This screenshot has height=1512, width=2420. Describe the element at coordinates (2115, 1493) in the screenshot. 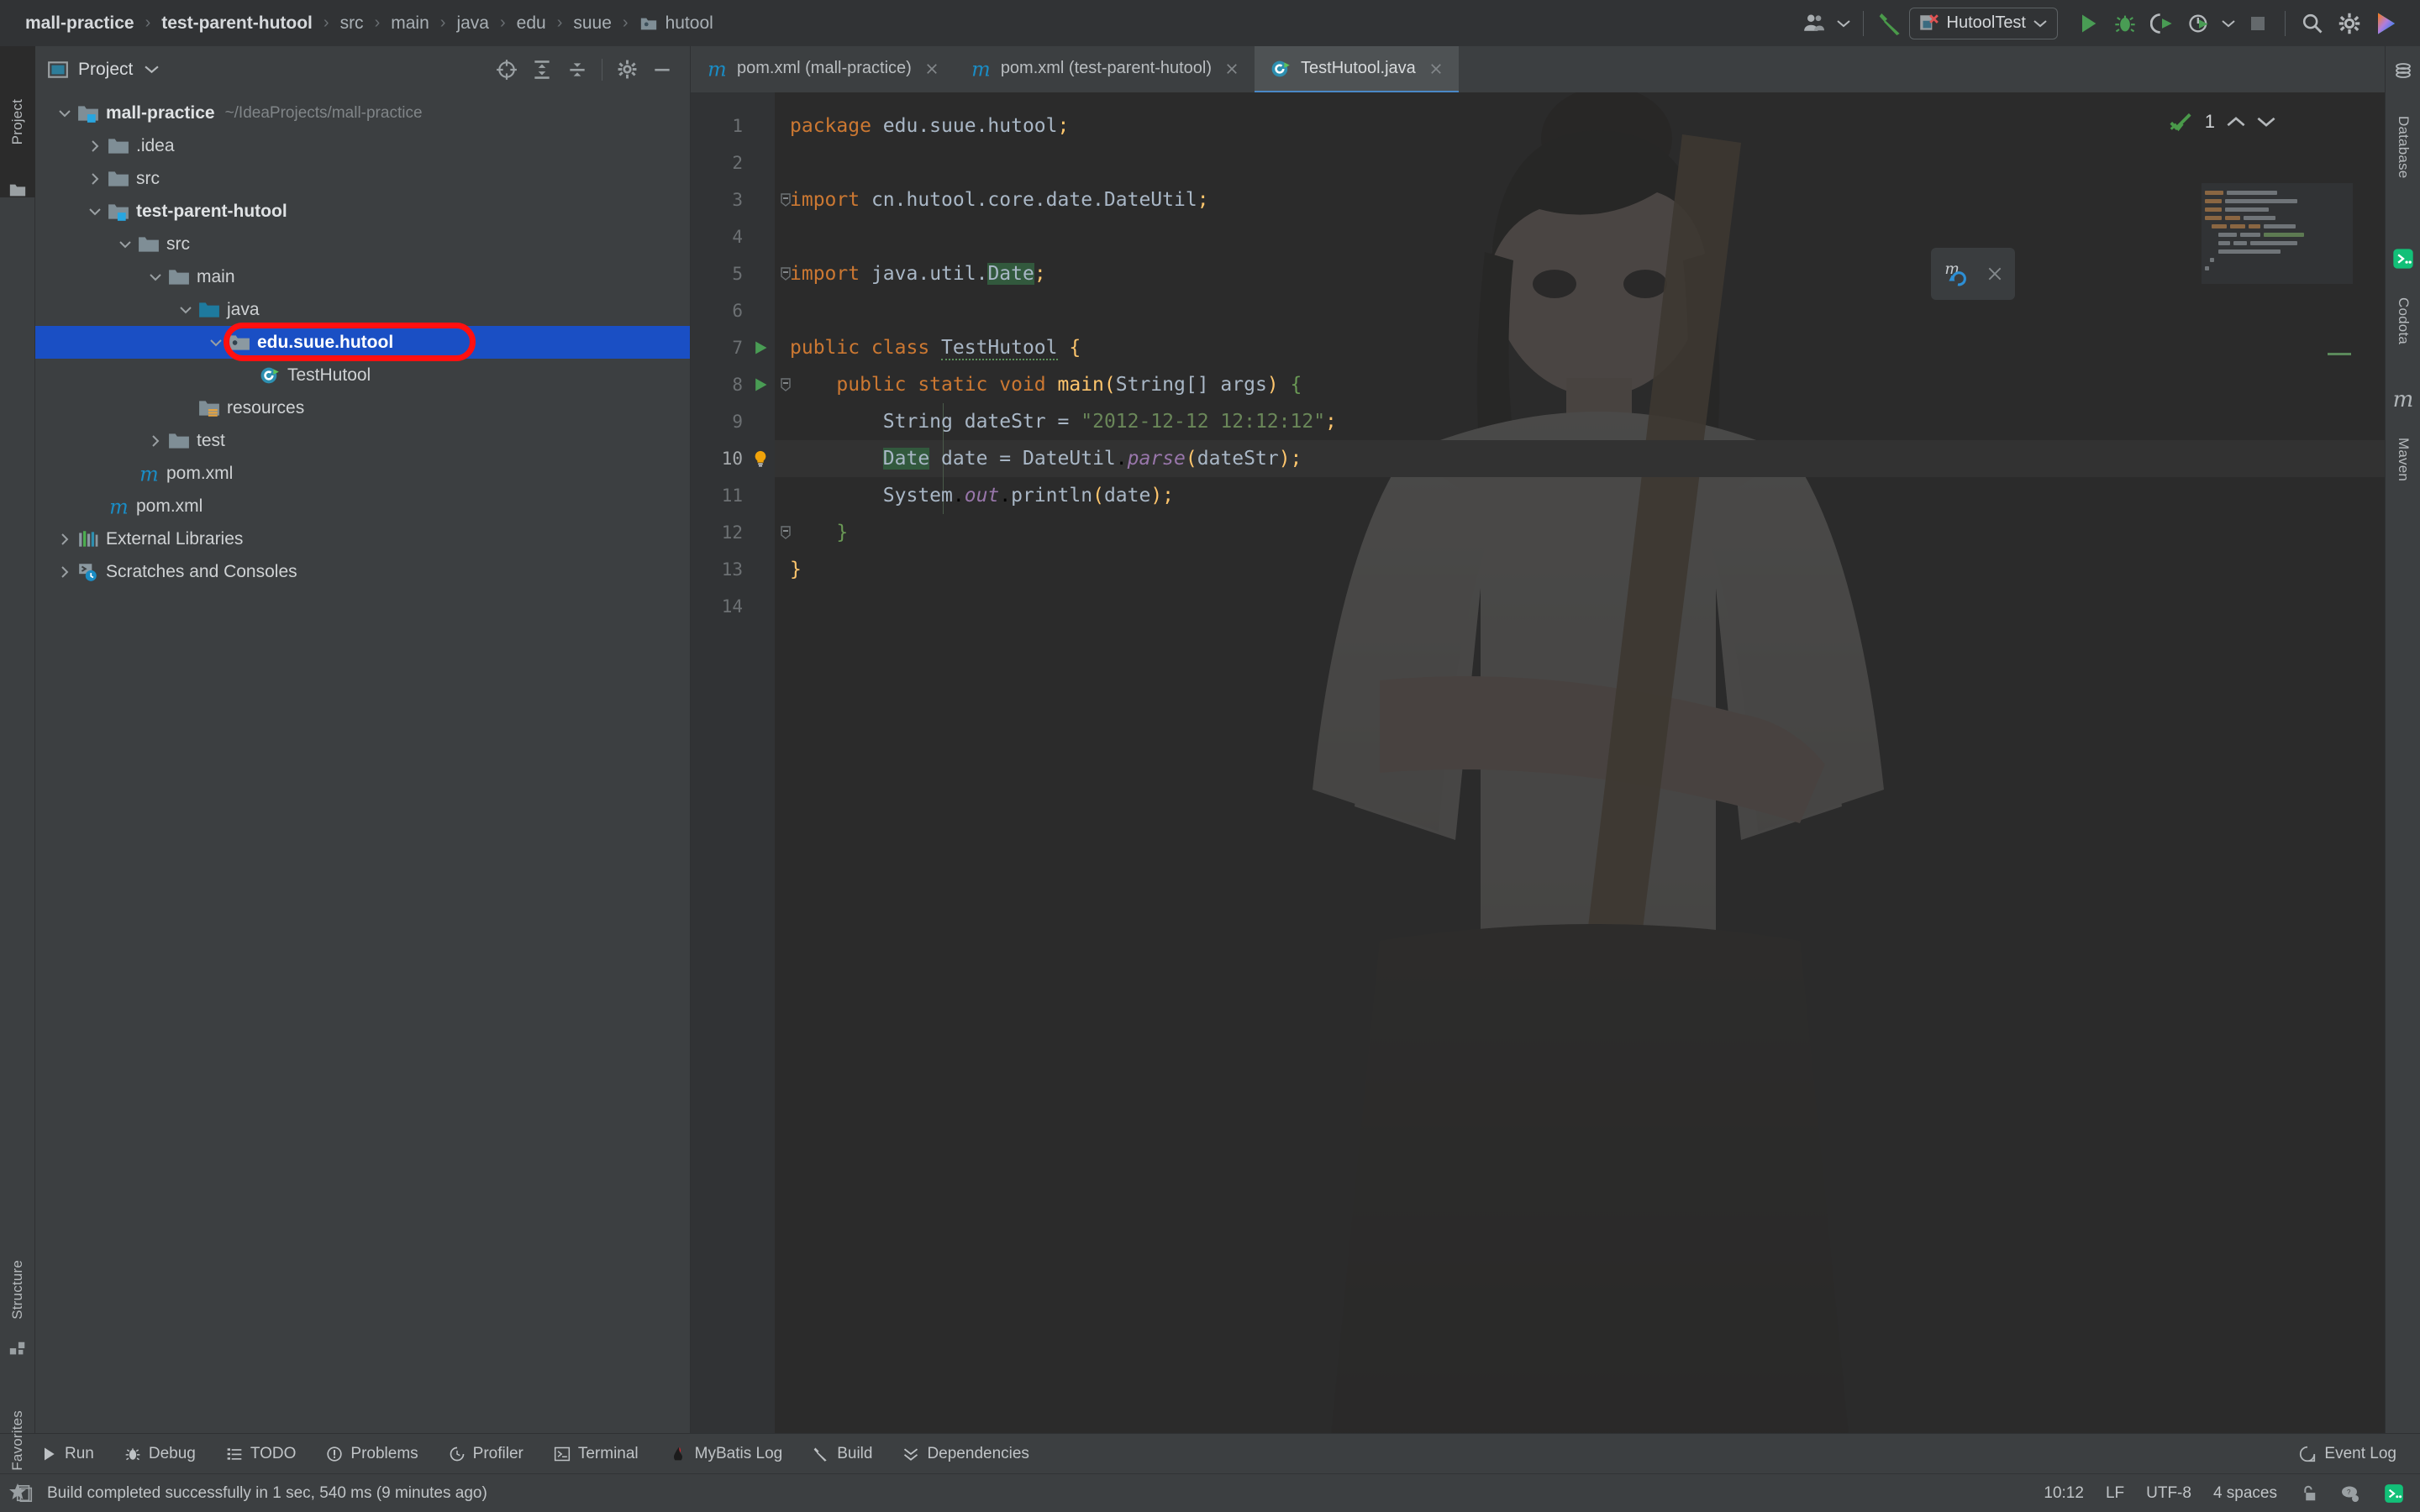

I see `line-separator: LF` at that location.